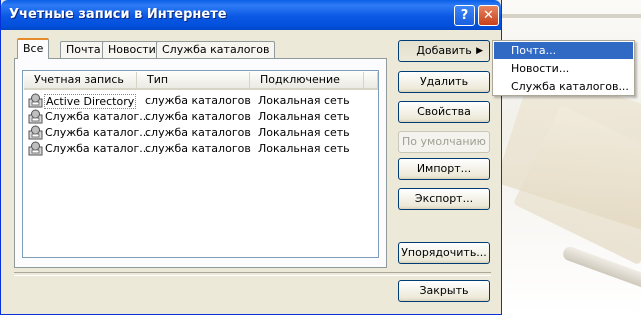 This screenshot has width=641, height=315. What do you see at coordinates (479, 51) in the screenshot?
I see `submenu-arrow-icon: ▶` at bounding box center [479, 51].